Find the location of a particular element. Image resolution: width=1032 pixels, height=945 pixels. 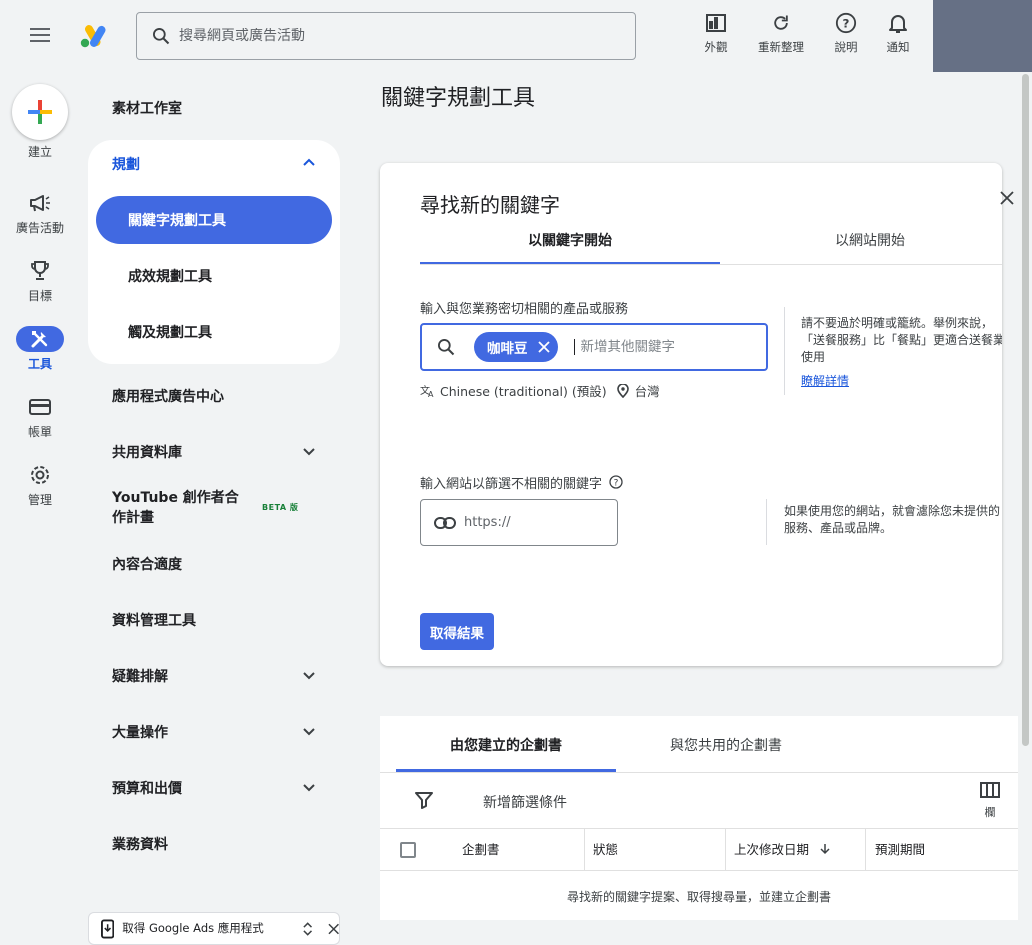

appearance-icon is located at coordinates (716, 23).